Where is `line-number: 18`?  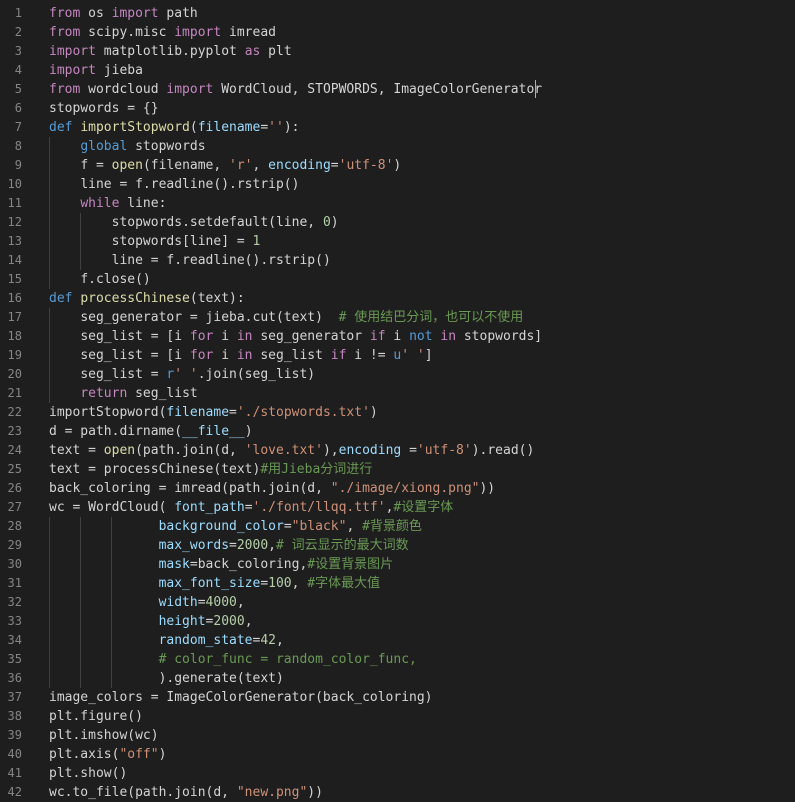
line-number: 18 is located at coordinates (14, 336).